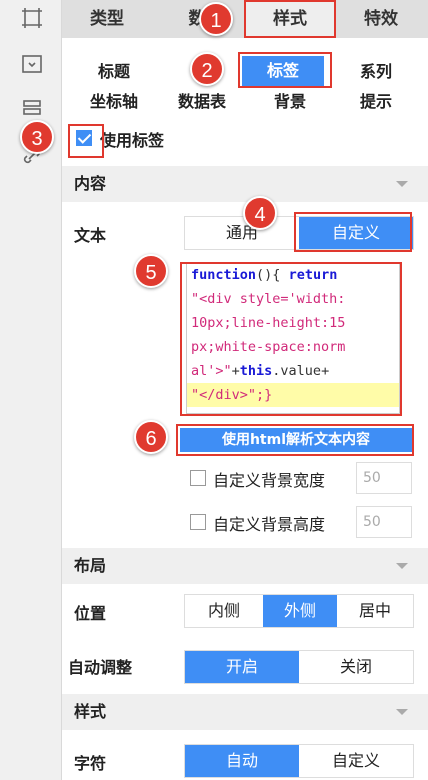 The width and height of the screenshot is (428, 780). Describe the element at coordinates (216, 19) in the screenshot. I see `step-badge-1: 1` at that location.